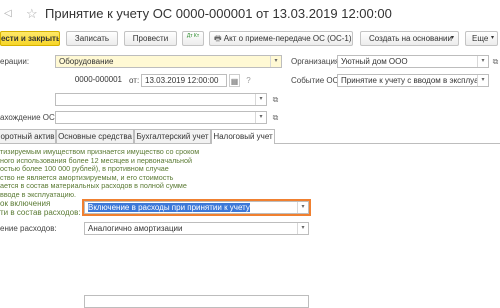 This screenshot has width=500, height=308. What do you see at coordinates (374, 61) in the screenshot?
I see `organization-value: Уютный дом ООО` at bounding box center [374, 61].